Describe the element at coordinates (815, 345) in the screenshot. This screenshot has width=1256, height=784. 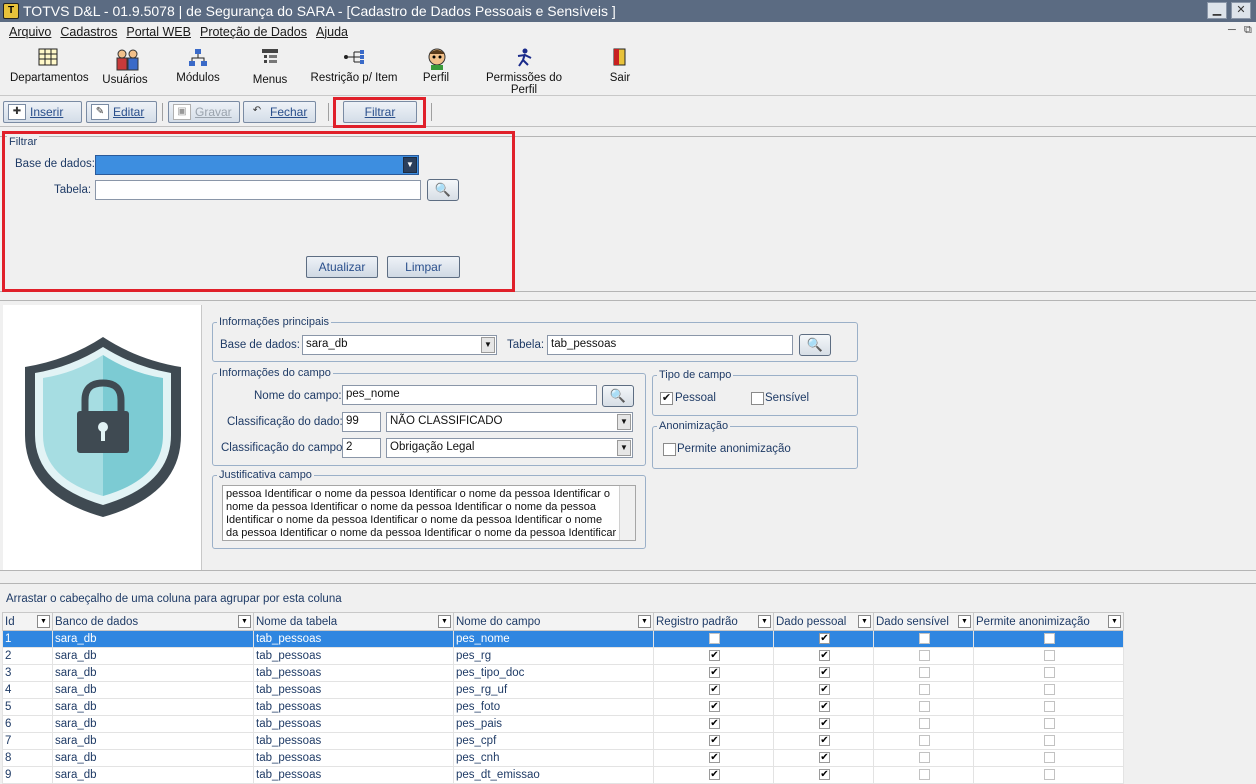
I see `main-table-search-button: 🔍` at that location.